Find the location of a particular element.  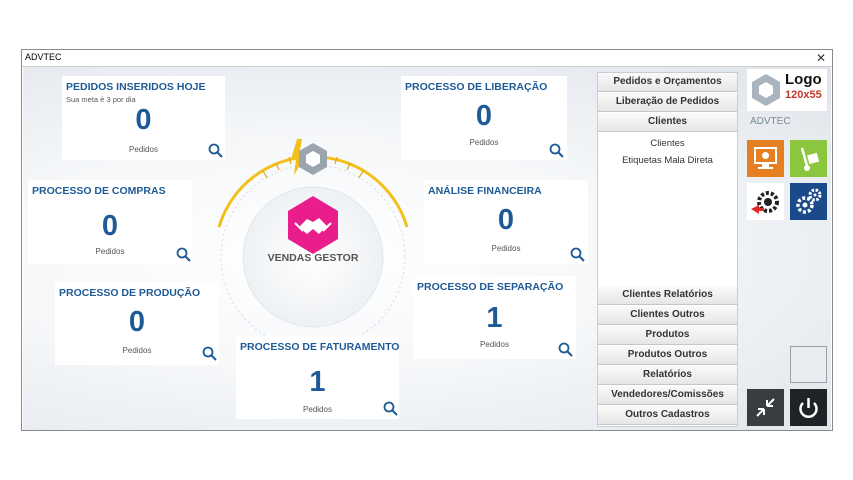

company-logo: Logo 120x55 is located at coordinates (787, 90).